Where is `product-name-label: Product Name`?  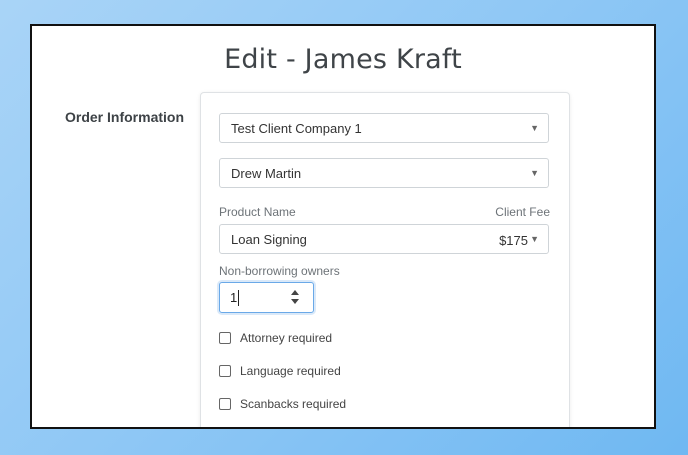
product-name-label: Product Name is located at coordinates (257, 212).